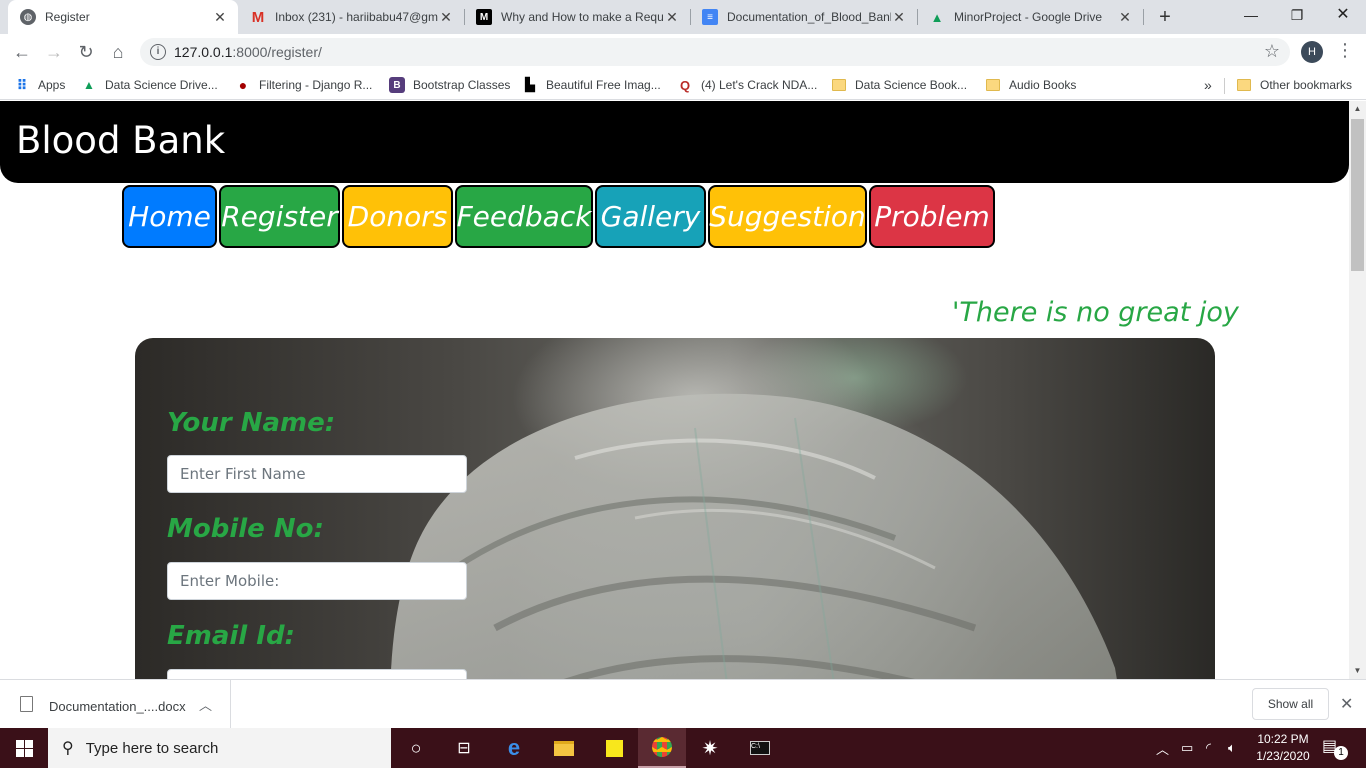 The height and width of the screenshot is (768, 1366). Describe the element at coordinates (317, 581) in the screenshot. I see `mobile-input: Enter Mobile:` at that location.